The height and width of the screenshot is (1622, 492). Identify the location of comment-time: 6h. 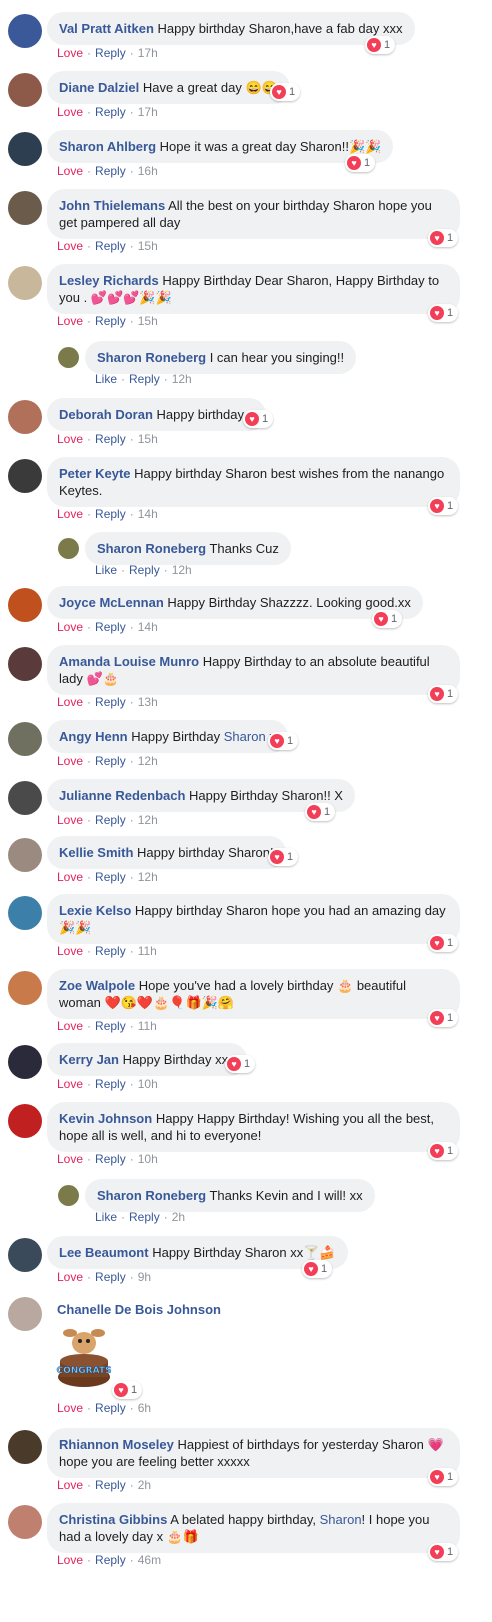
(144, 1408).